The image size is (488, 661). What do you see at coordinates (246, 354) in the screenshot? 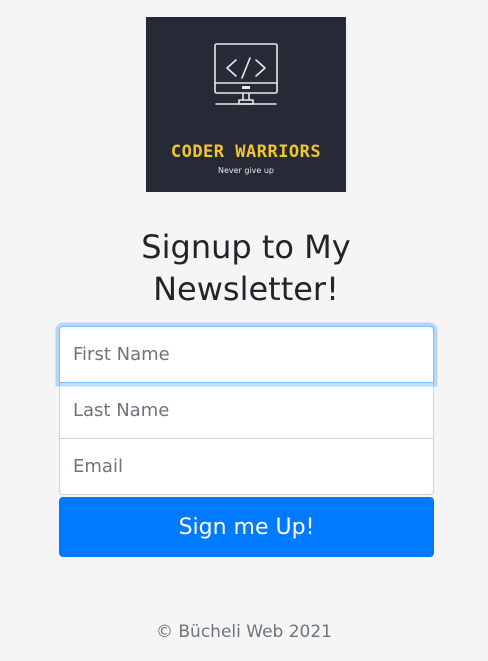
I see `first-name-input` at bounding box center [246, 354].